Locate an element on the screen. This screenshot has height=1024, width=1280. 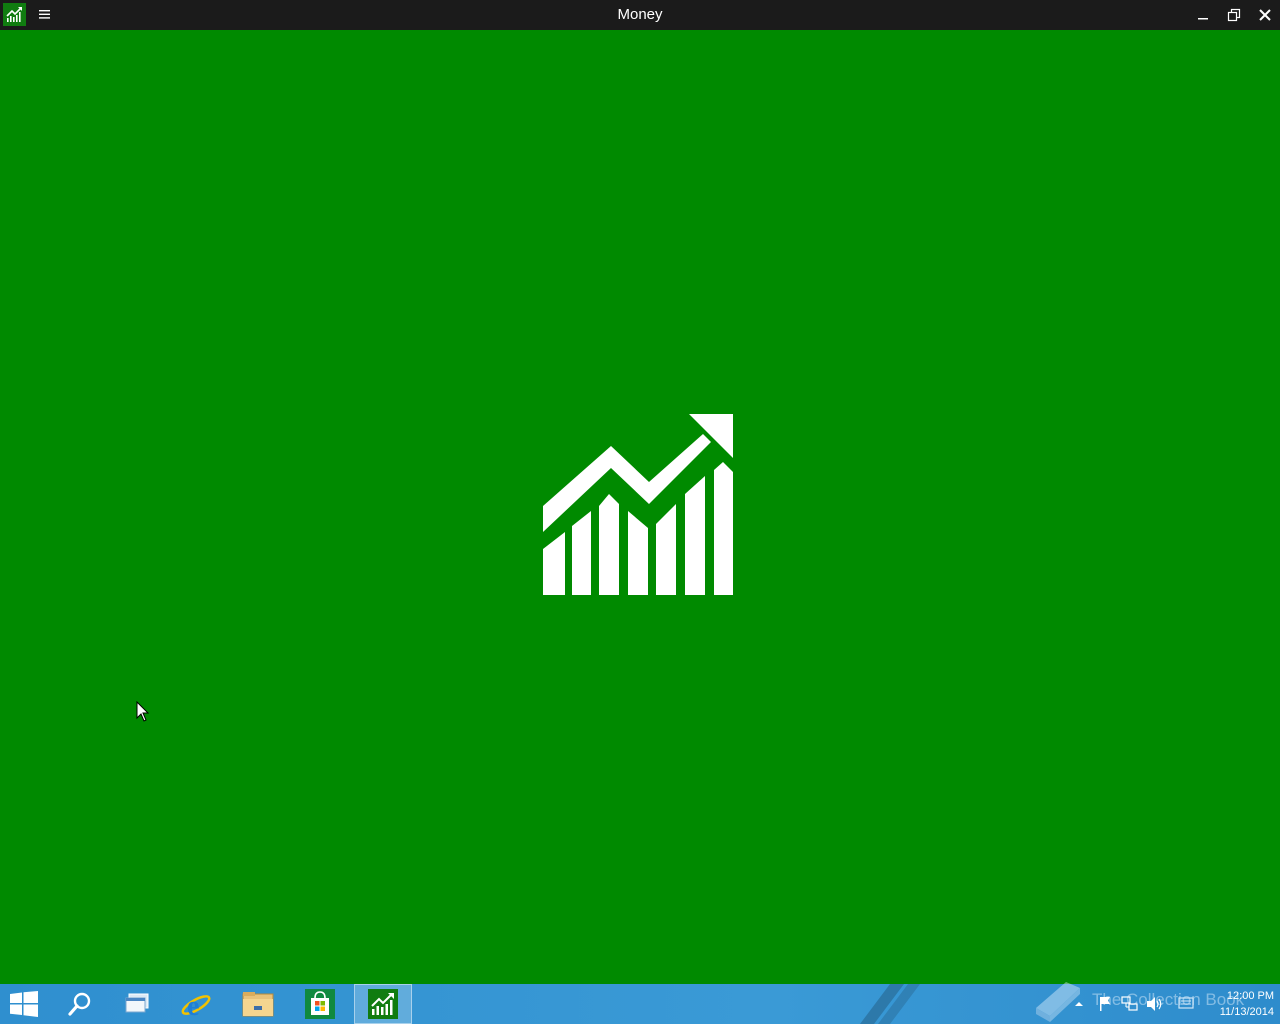
hamburger-icon is located at coordinates (44, 14).